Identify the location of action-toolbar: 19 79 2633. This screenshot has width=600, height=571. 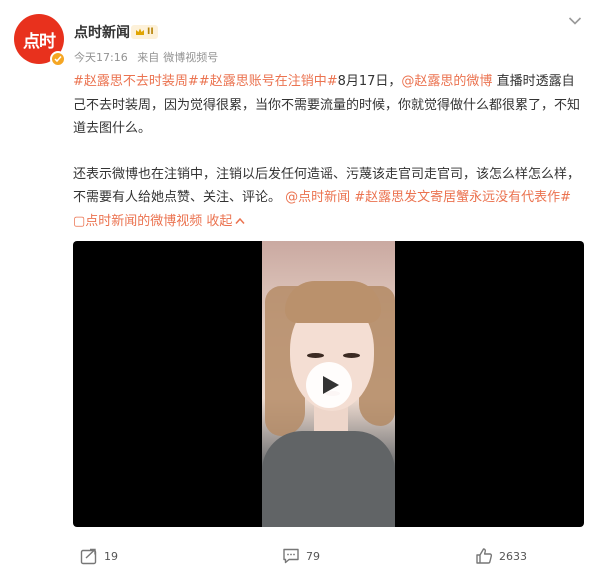
(300, 555).